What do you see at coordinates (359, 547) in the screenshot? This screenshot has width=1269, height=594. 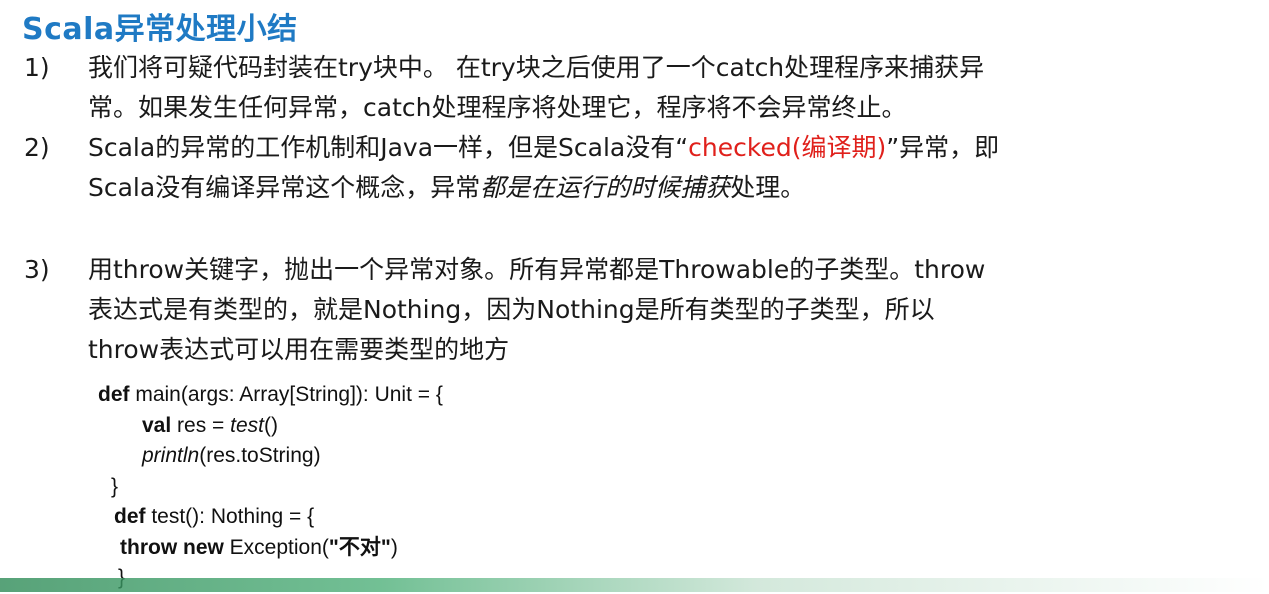 I see `string-literal: "不对"` at bounding box center [359, 547].